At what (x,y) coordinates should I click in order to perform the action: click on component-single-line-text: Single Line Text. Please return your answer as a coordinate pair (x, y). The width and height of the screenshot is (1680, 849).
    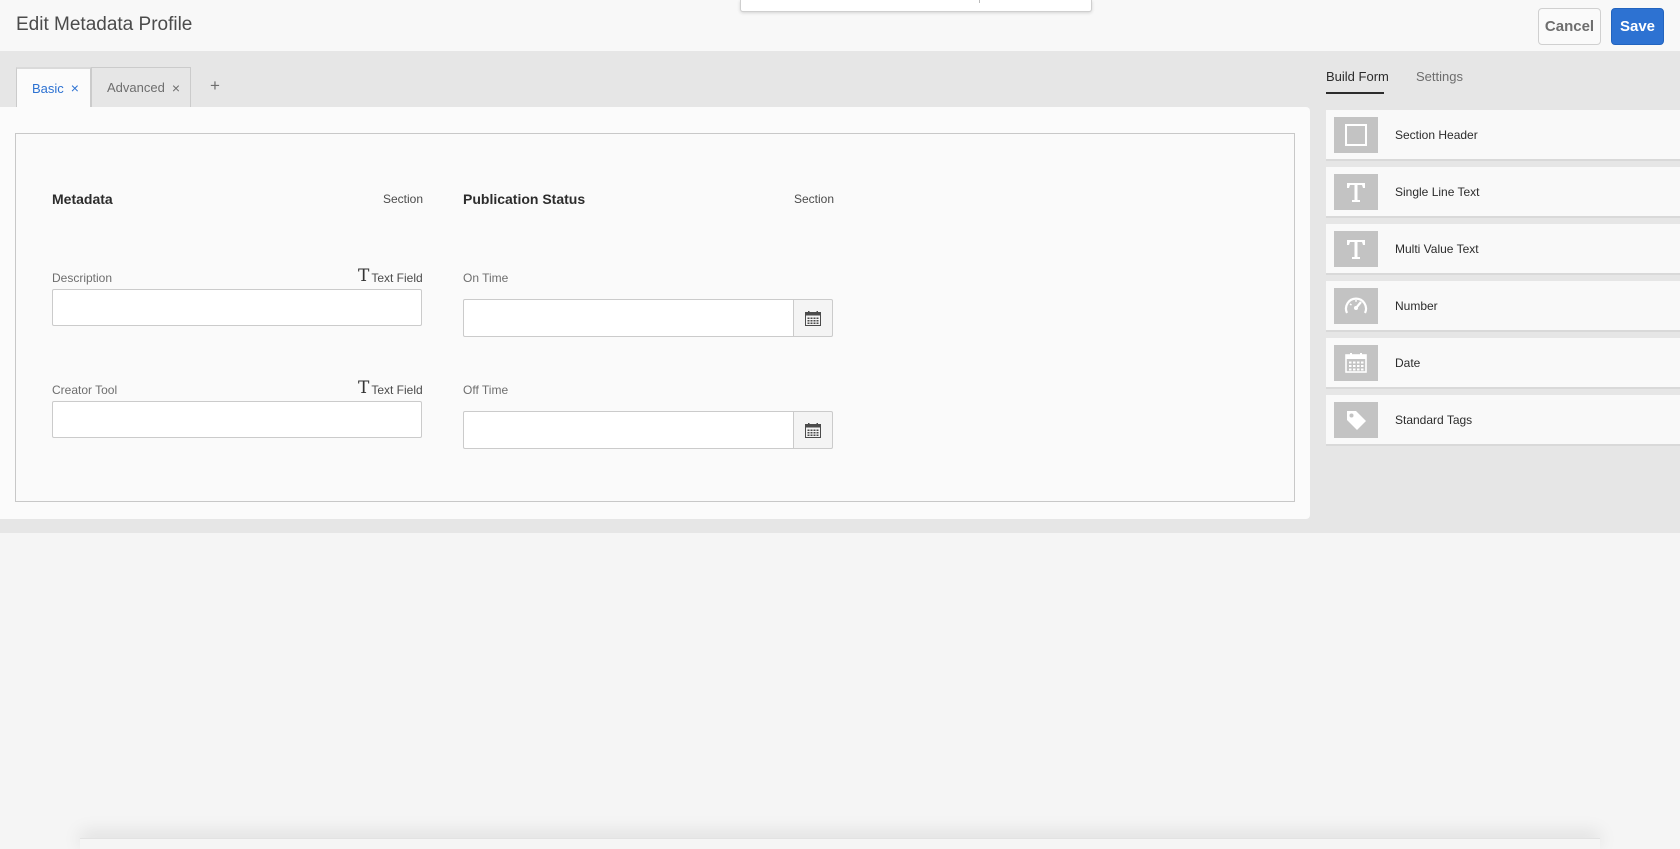
    Looking at the image, I should click on (1503, 192).